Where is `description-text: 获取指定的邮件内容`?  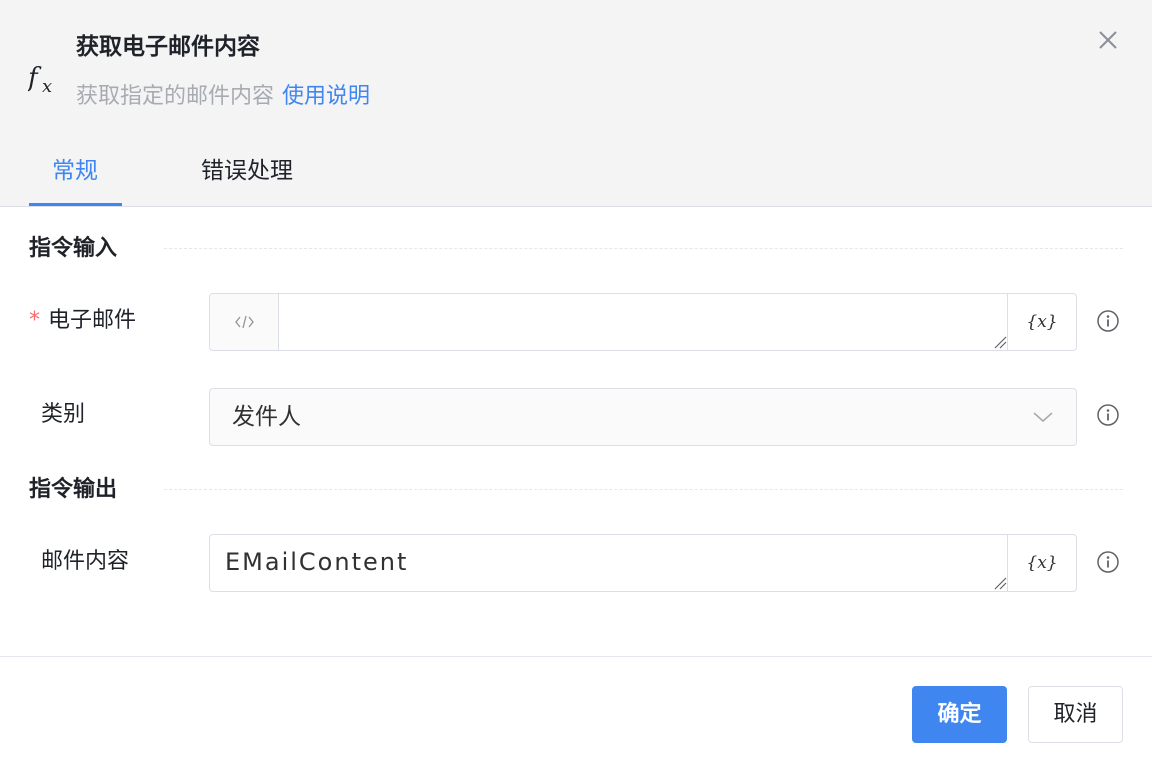 description-text: 获取指定的邮件内容 is located at coordinates (175, 96).